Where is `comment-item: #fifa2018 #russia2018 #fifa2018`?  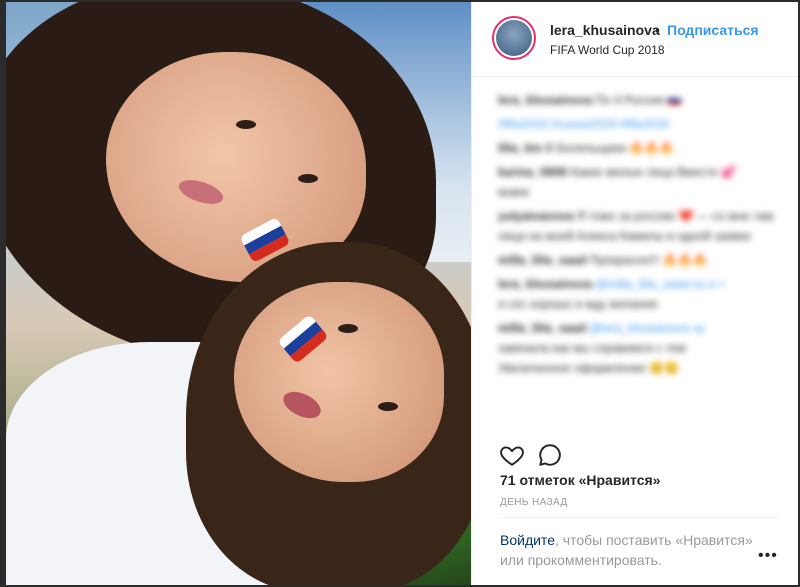 comment-item: #fifa2018 #russia2018 #fifa2018 is located at coordinates (583, 124).